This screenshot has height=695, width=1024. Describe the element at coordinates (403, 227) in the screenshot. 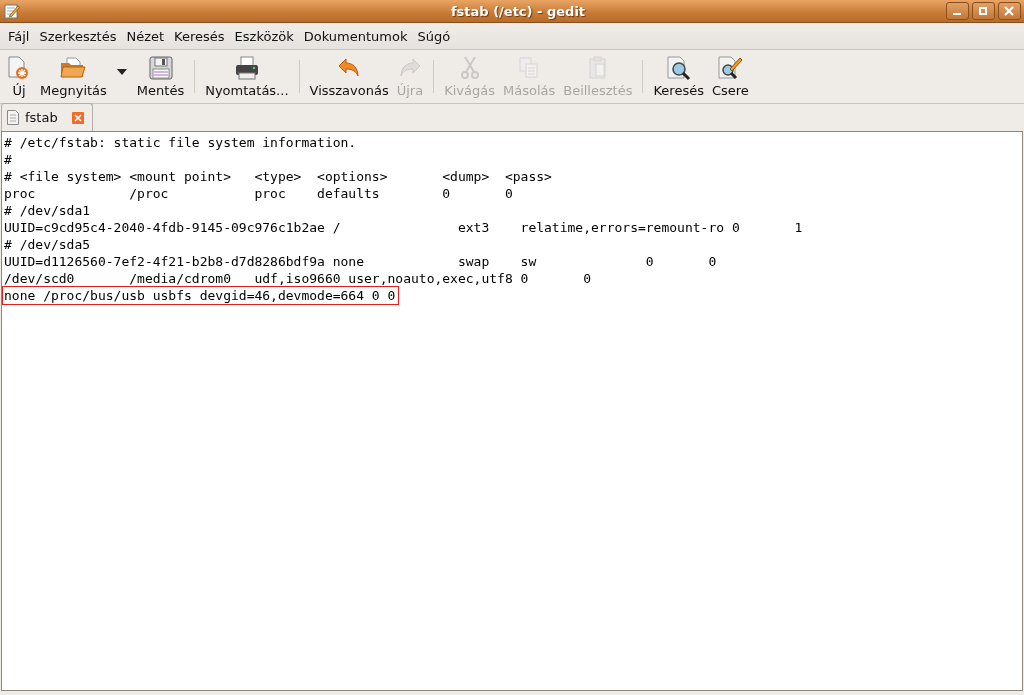

I see `code-line: UUID=c9cd95c4-2040-4fdb-9145-09c976c1b2ae / ext3 relatime,errors=remount-ro 0 1` at that location.